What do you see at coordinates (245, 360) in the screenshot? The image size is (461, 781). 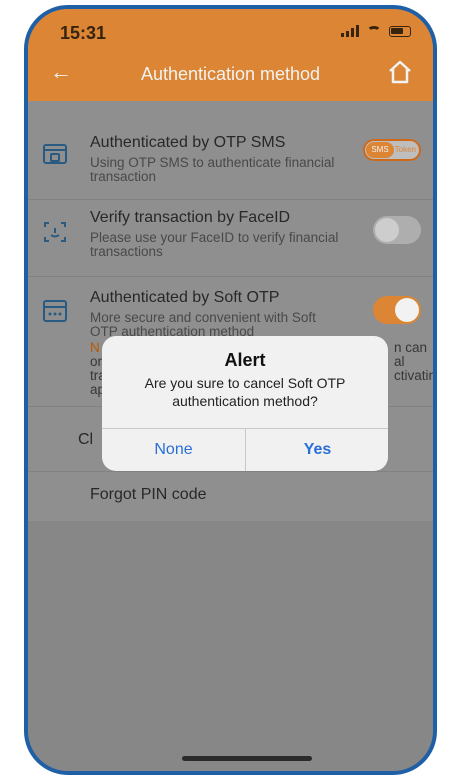 I see `alert-title: Alert` at bounding box center [245, 360].